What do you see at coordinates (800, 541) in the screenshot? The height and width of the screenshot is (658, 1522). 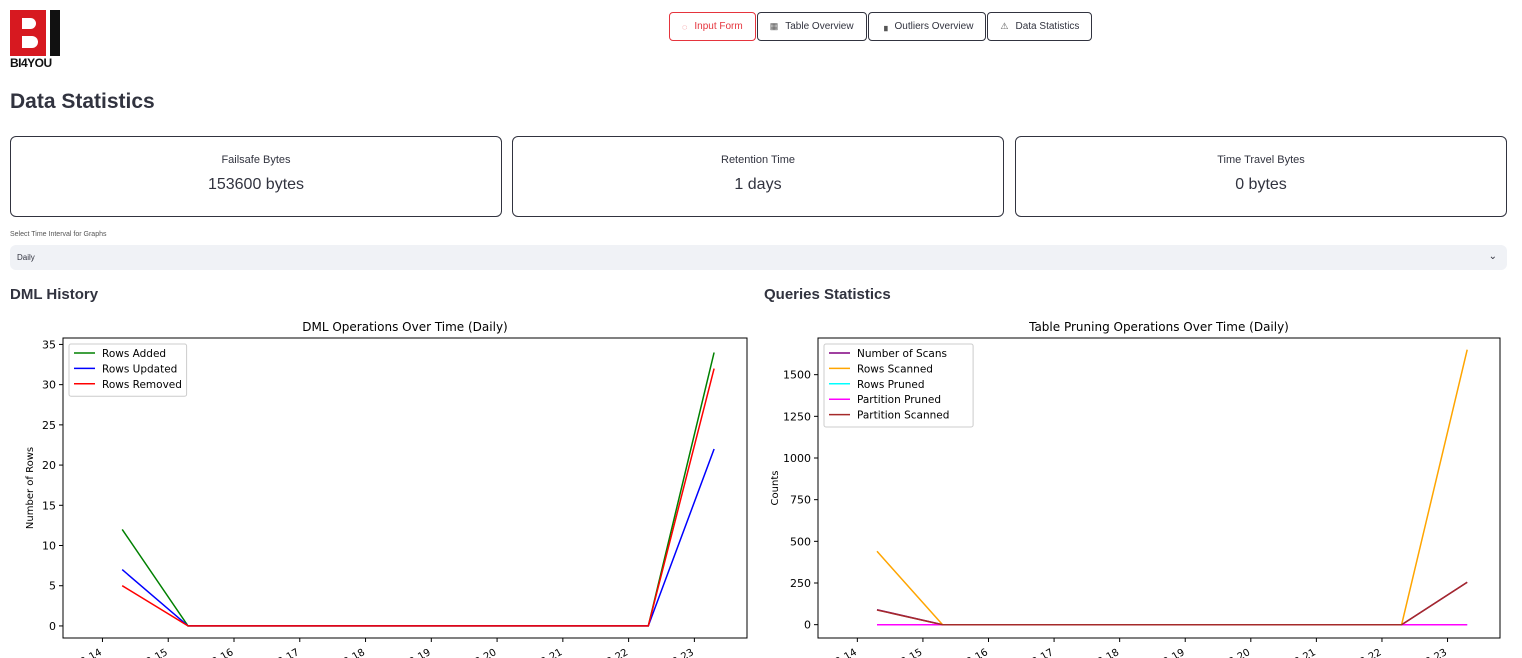 I see `y-tick-label: 500` at bounding box center [800, 541].